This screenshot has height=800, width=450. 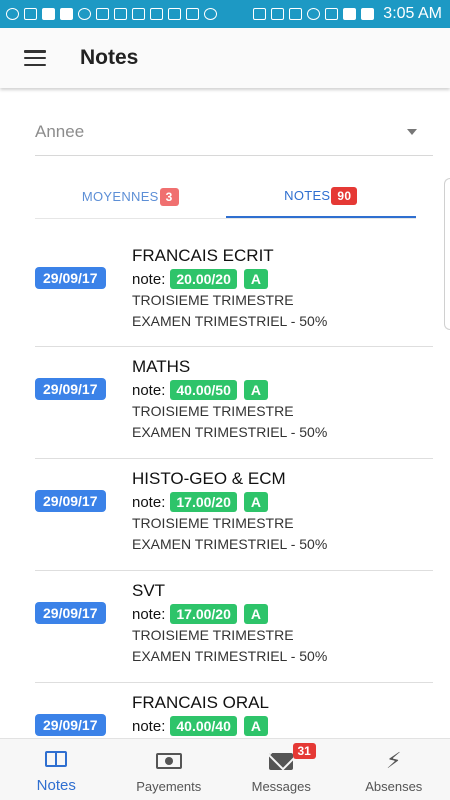 I want to click on cash-icon, so click(x=168, y=761).